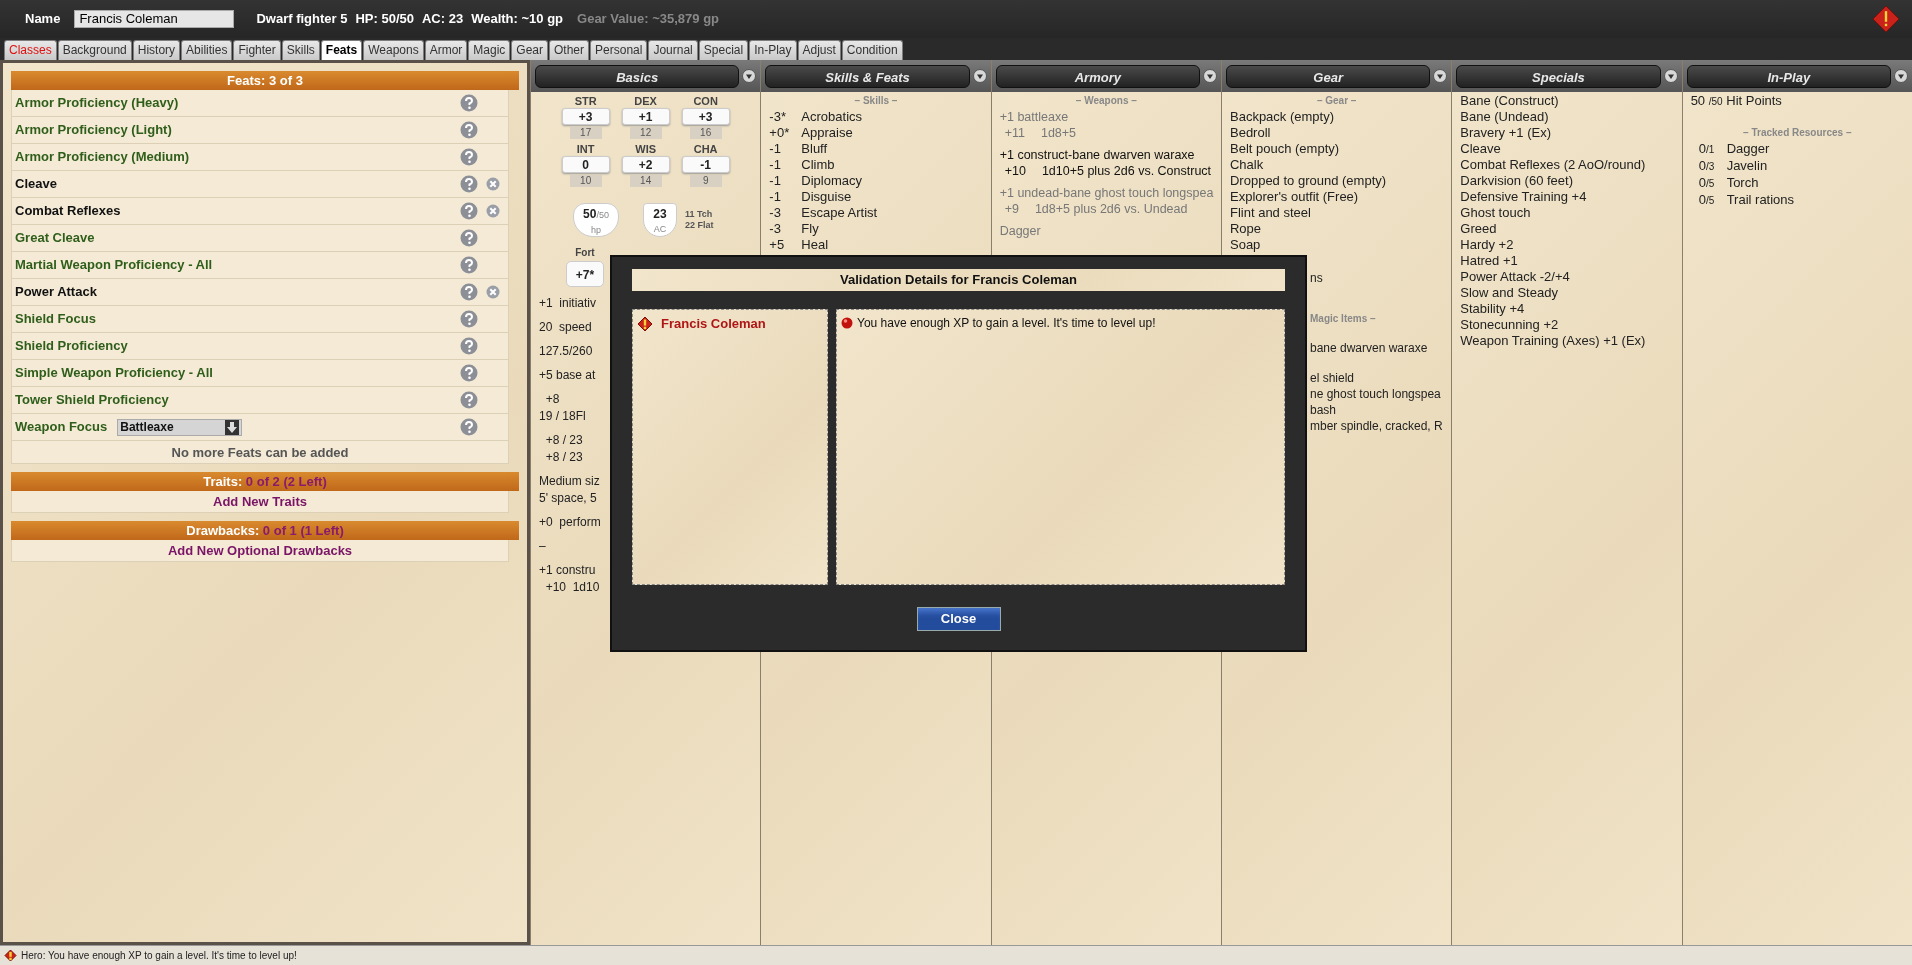 This screenshot has height=965, width=1912. Describe the element at coordinates (645, 164) in the screenshot. I see `ability-modifier: +2` at that location.